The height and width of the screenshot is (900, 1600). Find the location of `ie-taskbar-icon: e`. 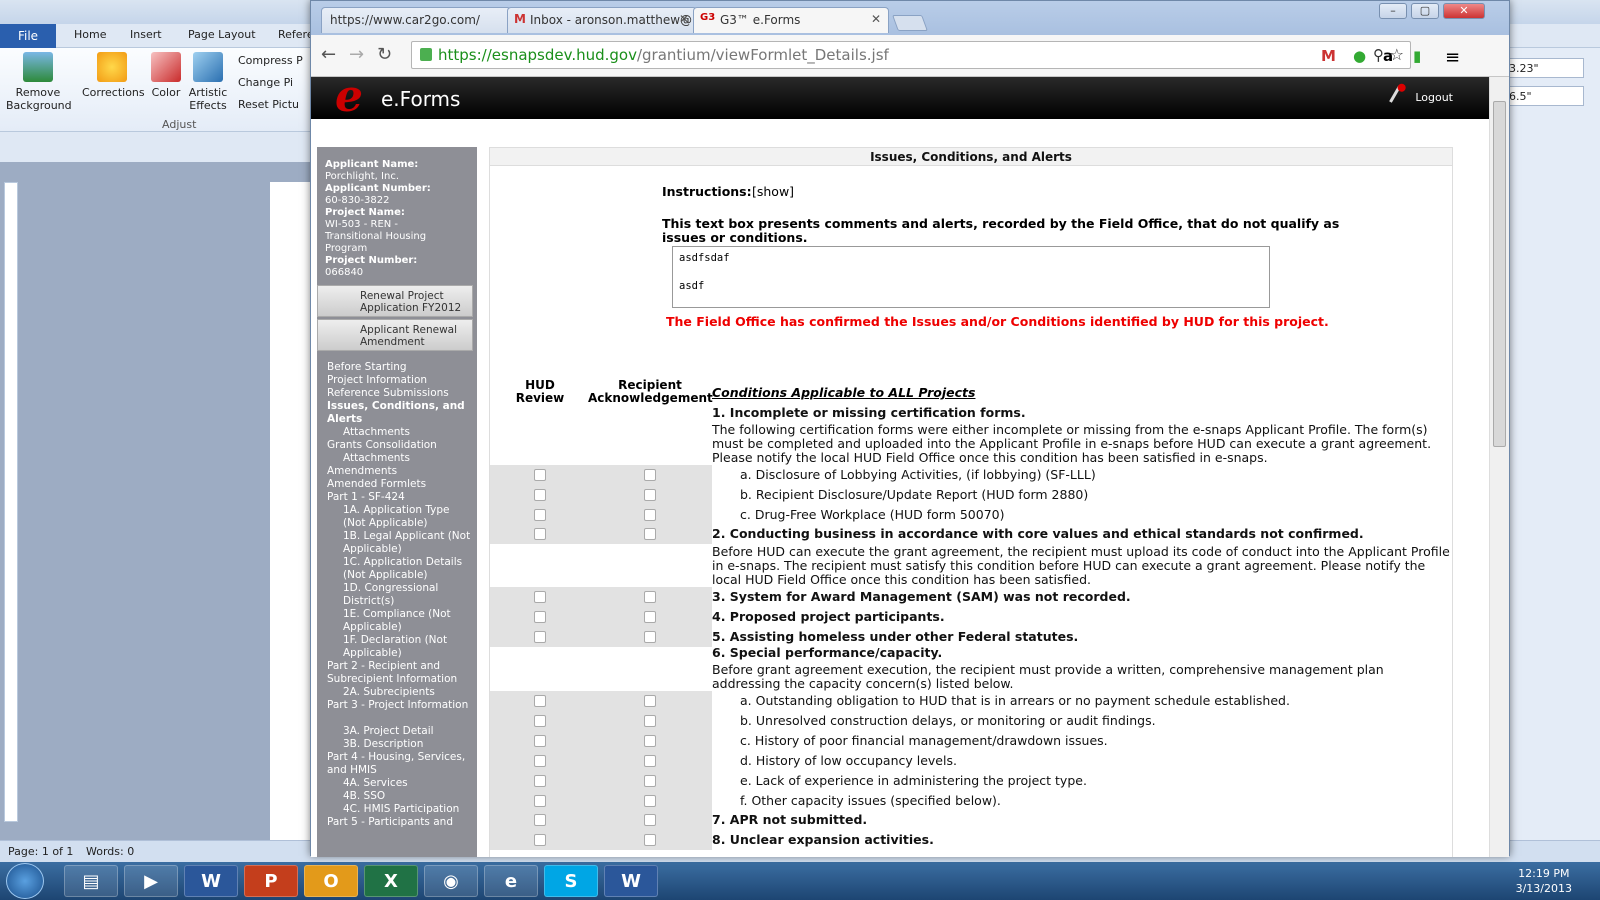

ie-taskbar-icon: e is located at coordinates (511, 881).